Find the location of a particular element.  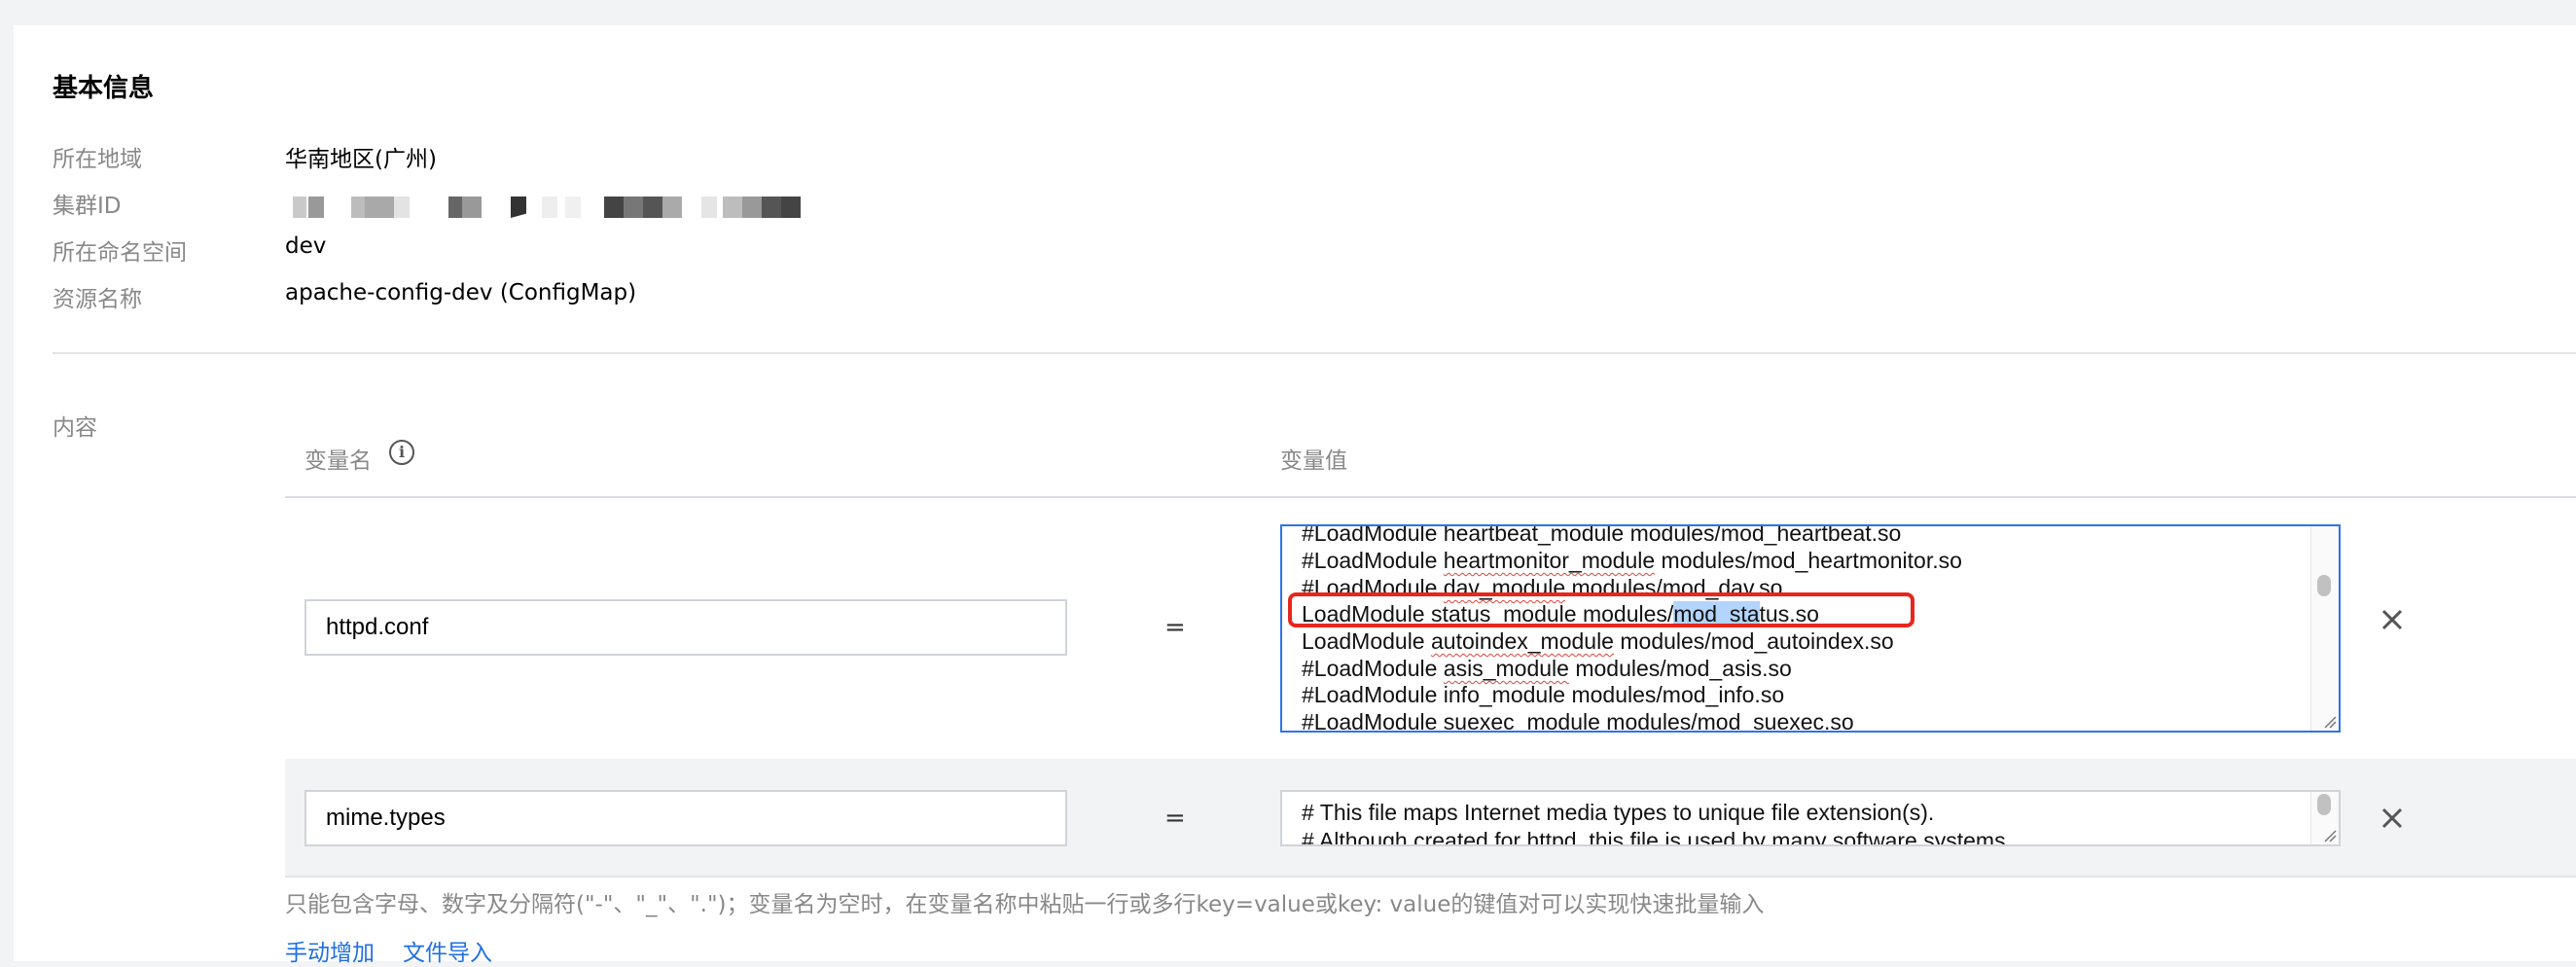

annotation-highlight-box is located at coordinates (1601, 609).